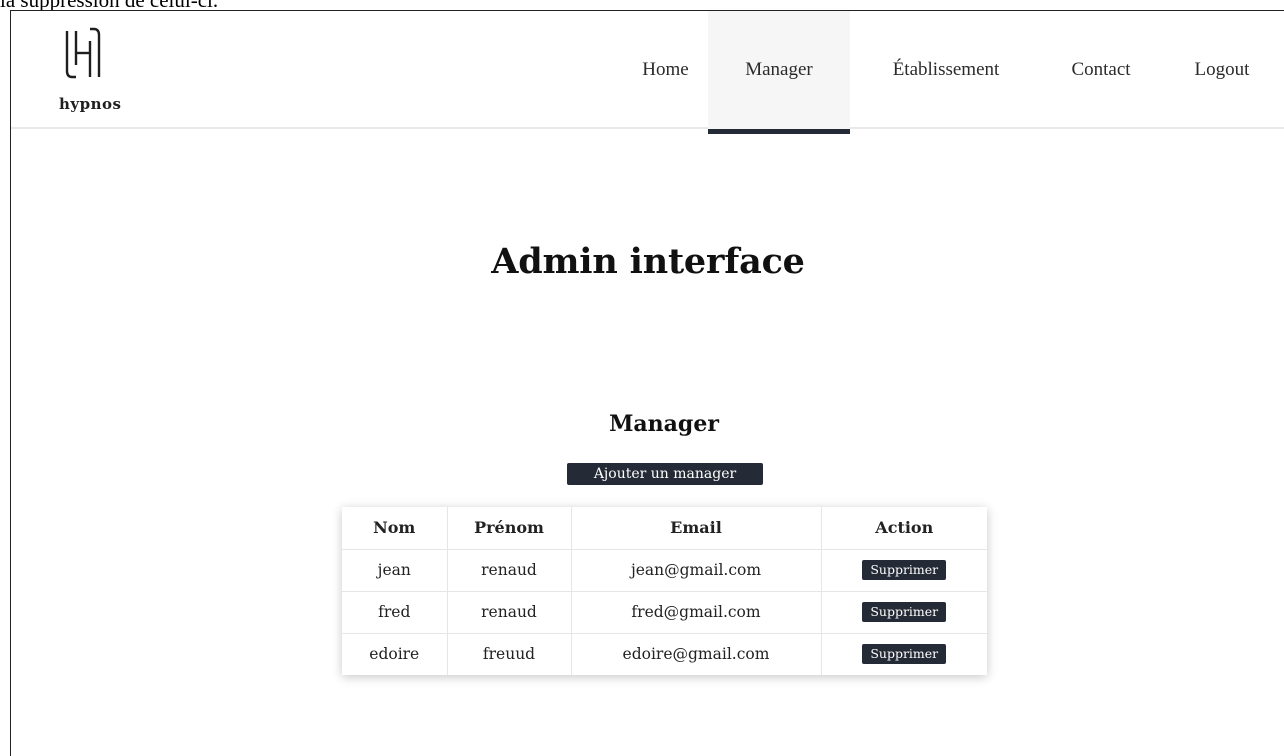 The width and height of the screenshot is (1284, 756). Describe the element at coordinates (1101, 70) in the screenshot. I see `nav-item-contact: Contact` at that location.